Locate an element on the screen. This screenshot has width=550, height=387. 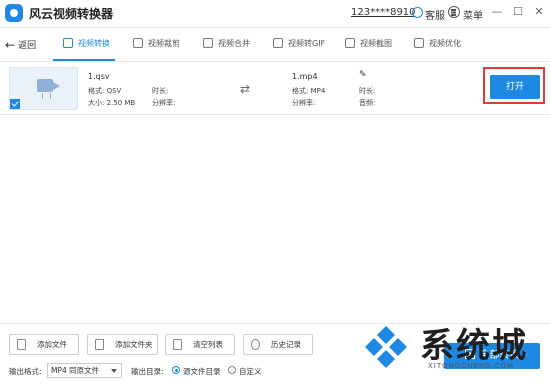
add-file-button: 添加文件 is located at coordinates (44, 344).